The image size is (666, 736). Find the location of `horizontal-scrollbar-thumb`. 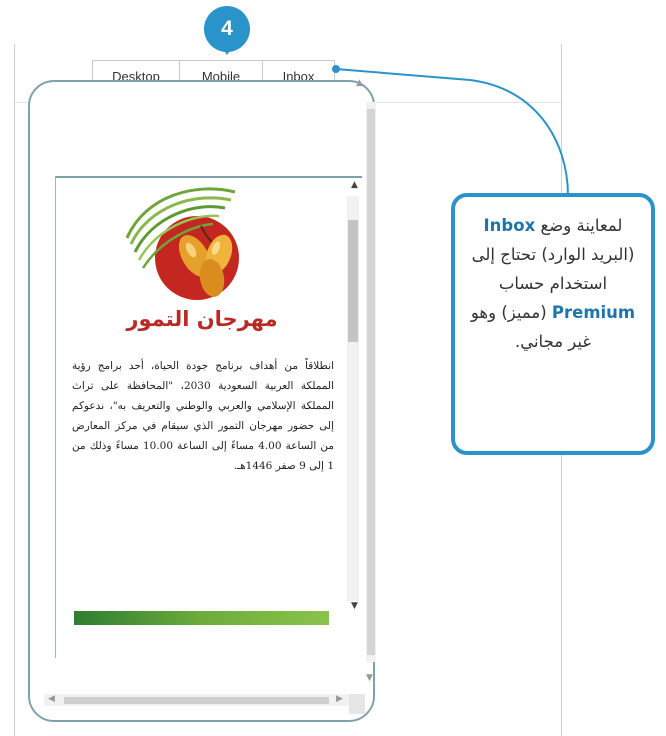

horizontal-scrollbar-thumb is located at coordinates (196, 700).